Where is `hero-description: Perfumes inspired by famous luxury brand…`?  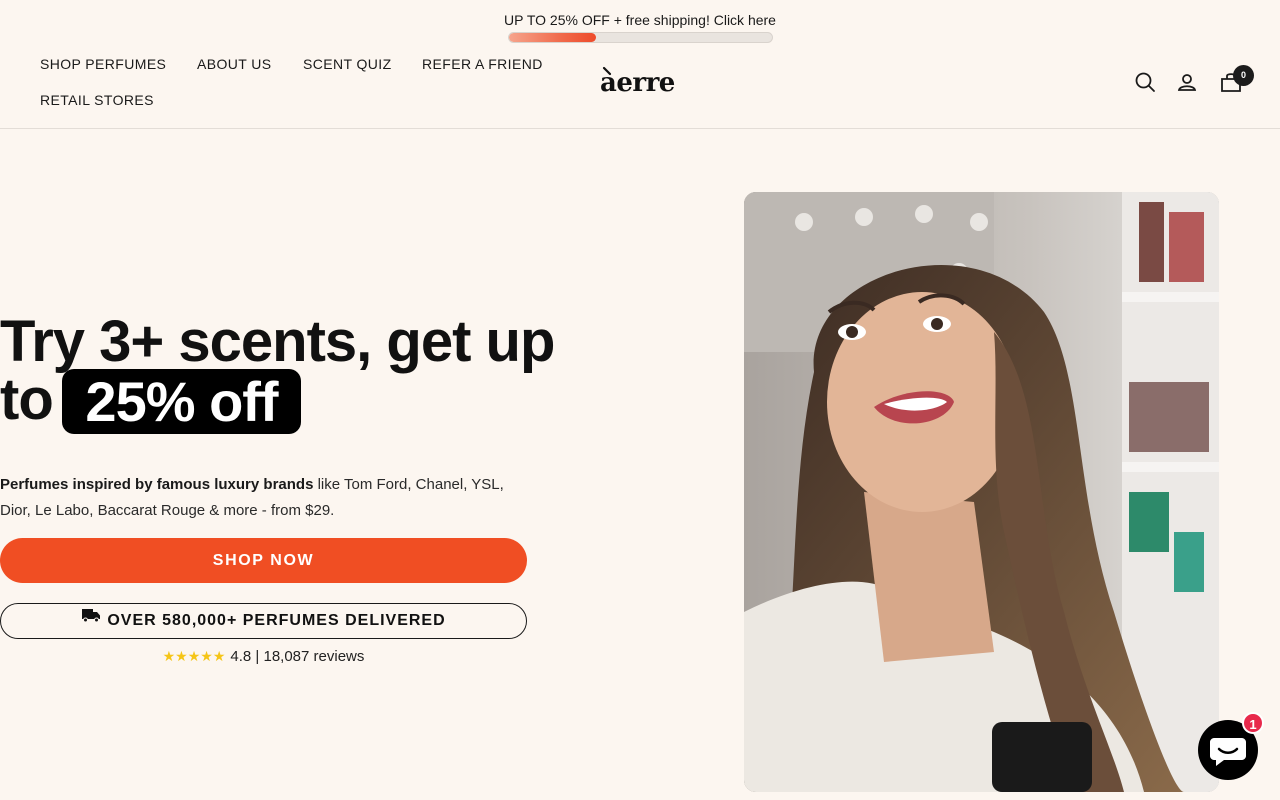 hero-description: Perfumes inspired by famous luxury brand… is located at coordinates (265, 498).